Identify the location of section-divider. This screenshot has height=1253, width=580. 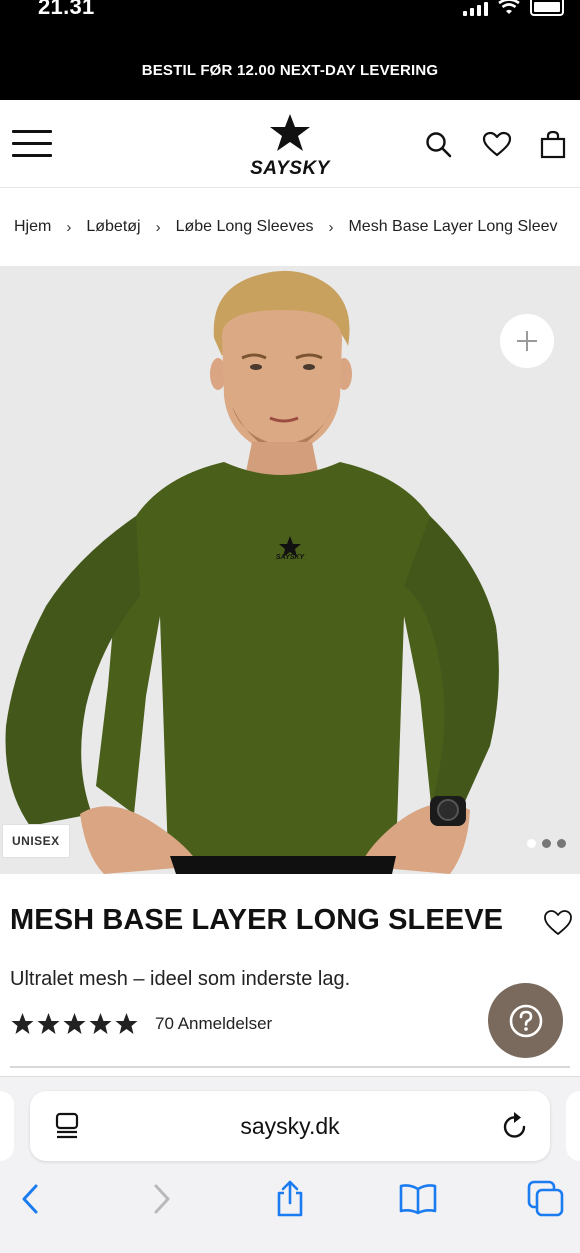
(290, 1067).